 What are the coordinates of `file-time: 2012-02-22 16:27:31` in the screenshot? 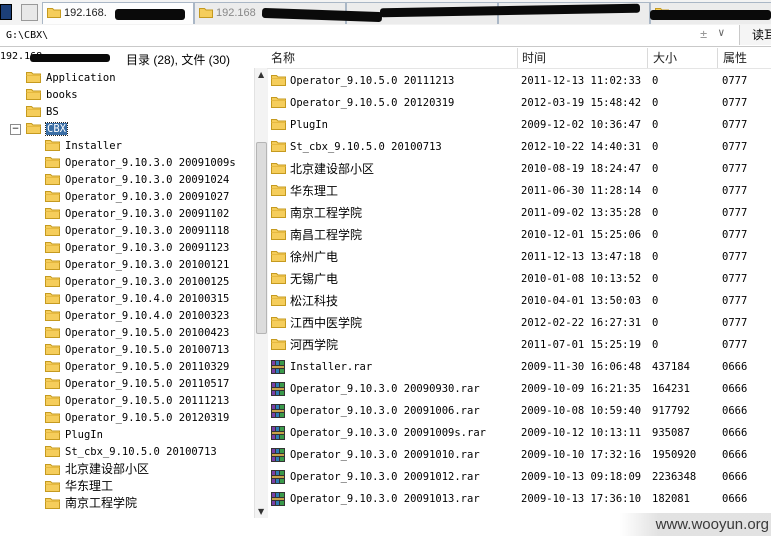 It's located at (581, 323).